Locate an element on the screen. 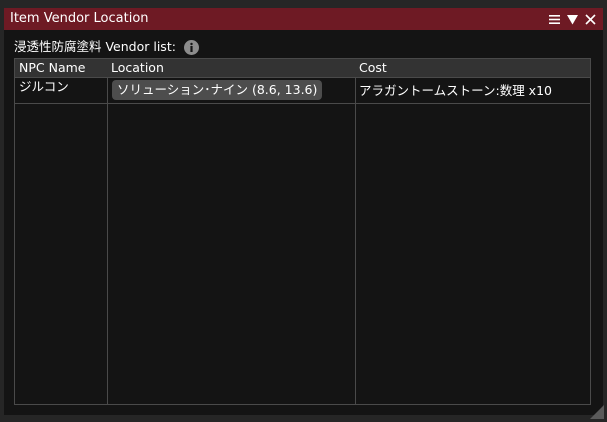 This screenshot has height=422, width=607. table-header: NPC Name Location Cost is located at coordinates (302, 68).